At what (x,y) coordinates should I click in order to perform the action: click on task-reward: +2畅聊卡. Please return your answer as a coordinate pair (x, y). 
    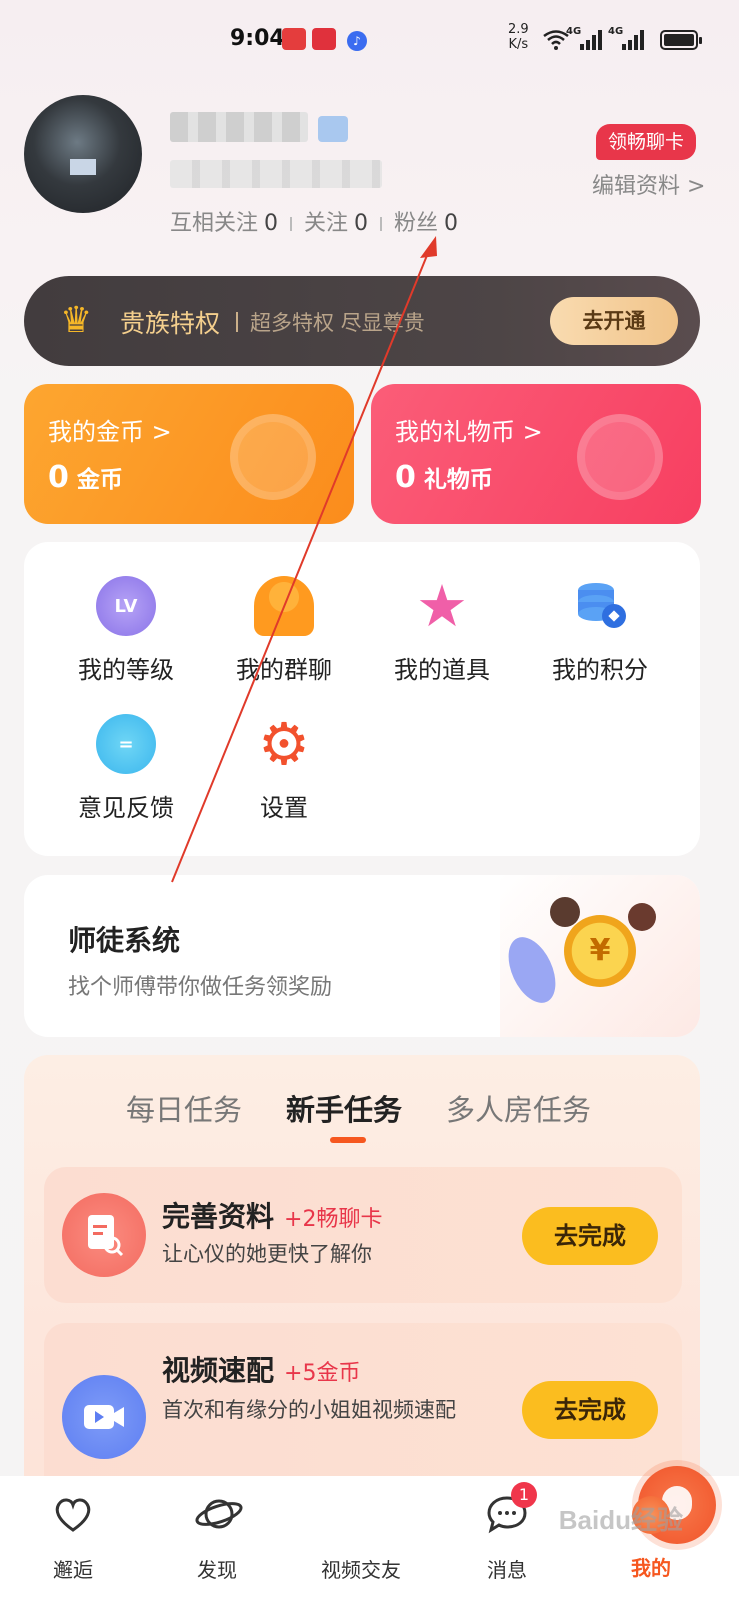
    Looking at the image, I should click on (333, 1219).